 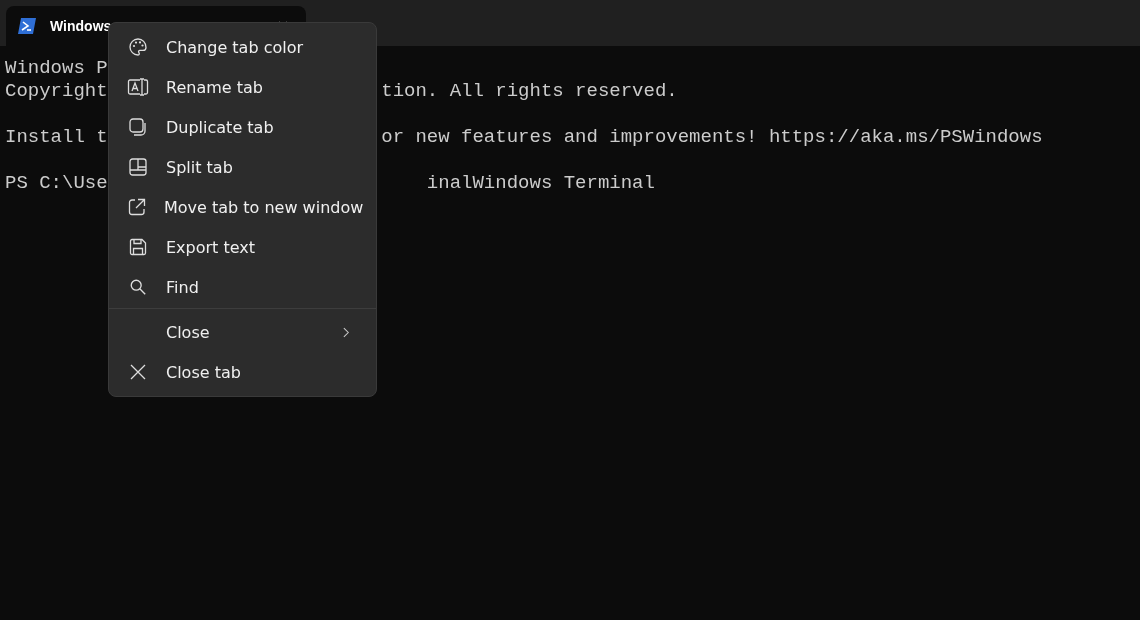 I want to click on terminal-text: inalWindows Terminal, so click(x=540, y=183).